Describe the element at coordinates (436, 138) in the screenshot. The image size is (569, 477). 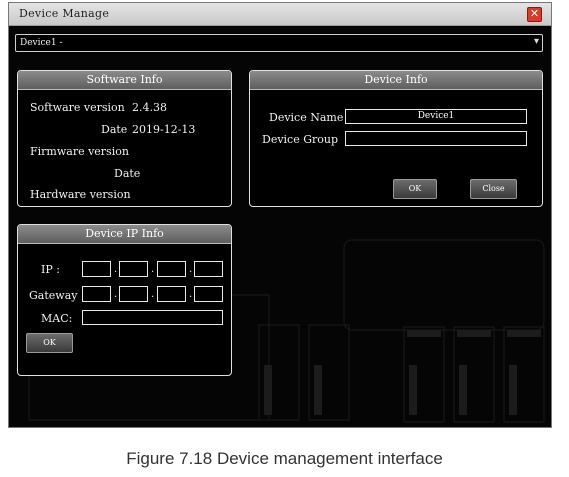
I see `device-group-field` at that location.